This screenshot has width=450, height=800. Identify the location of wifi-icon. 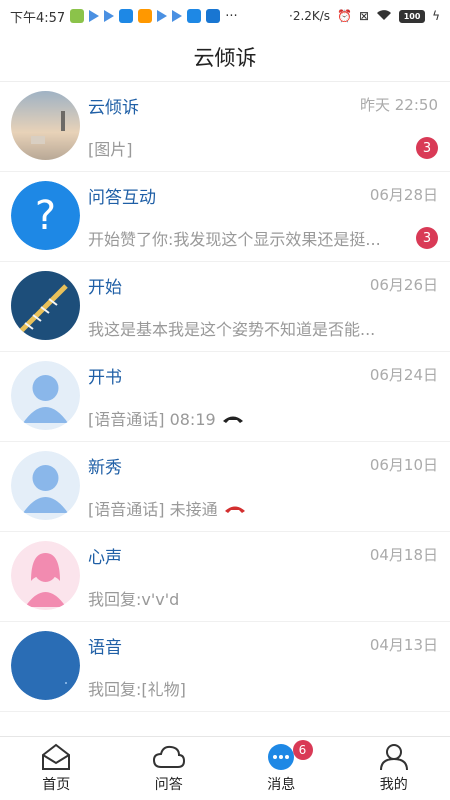
(384, 16).